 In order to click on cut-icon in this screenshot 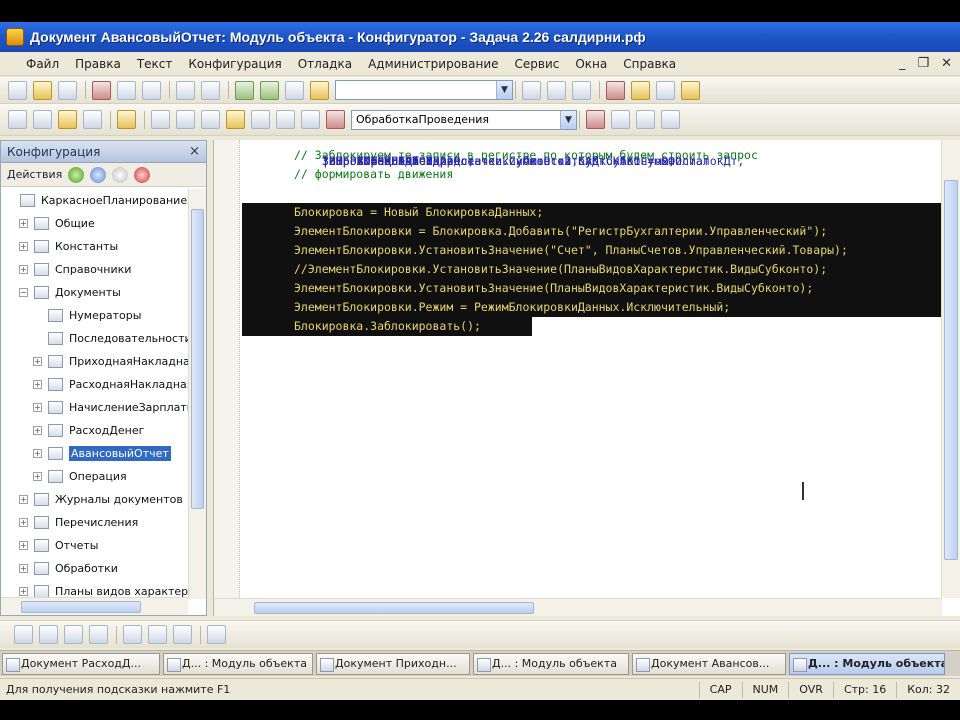, I will do `click(101, 90)`.